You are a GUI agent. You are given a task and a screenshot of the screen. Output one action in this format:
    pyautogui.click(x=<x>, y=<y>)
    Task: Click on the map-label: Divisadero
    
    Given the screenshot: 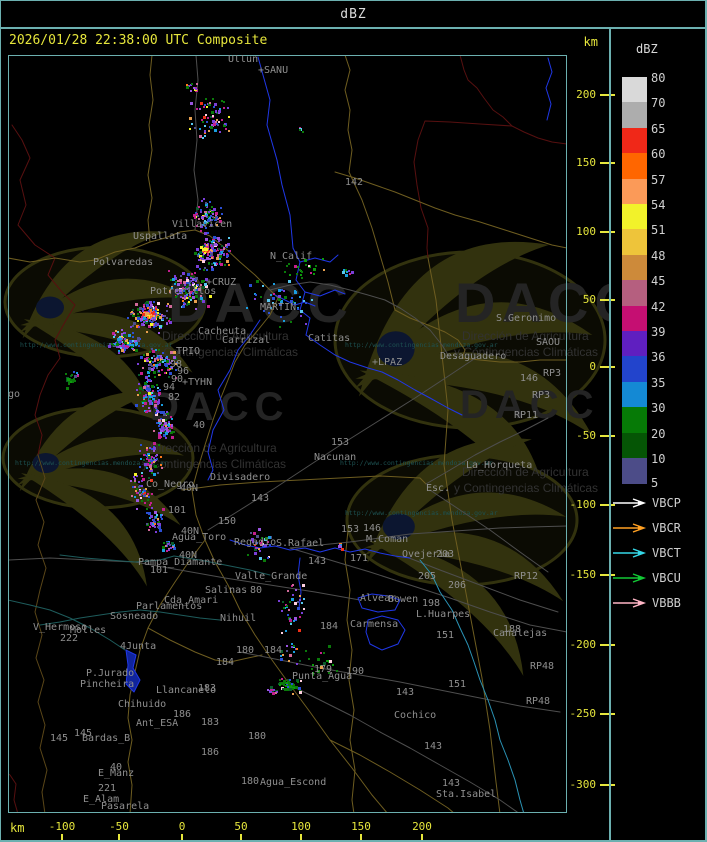 What is the action you would take?
    pyautogui.click(x=240, y=477)
    